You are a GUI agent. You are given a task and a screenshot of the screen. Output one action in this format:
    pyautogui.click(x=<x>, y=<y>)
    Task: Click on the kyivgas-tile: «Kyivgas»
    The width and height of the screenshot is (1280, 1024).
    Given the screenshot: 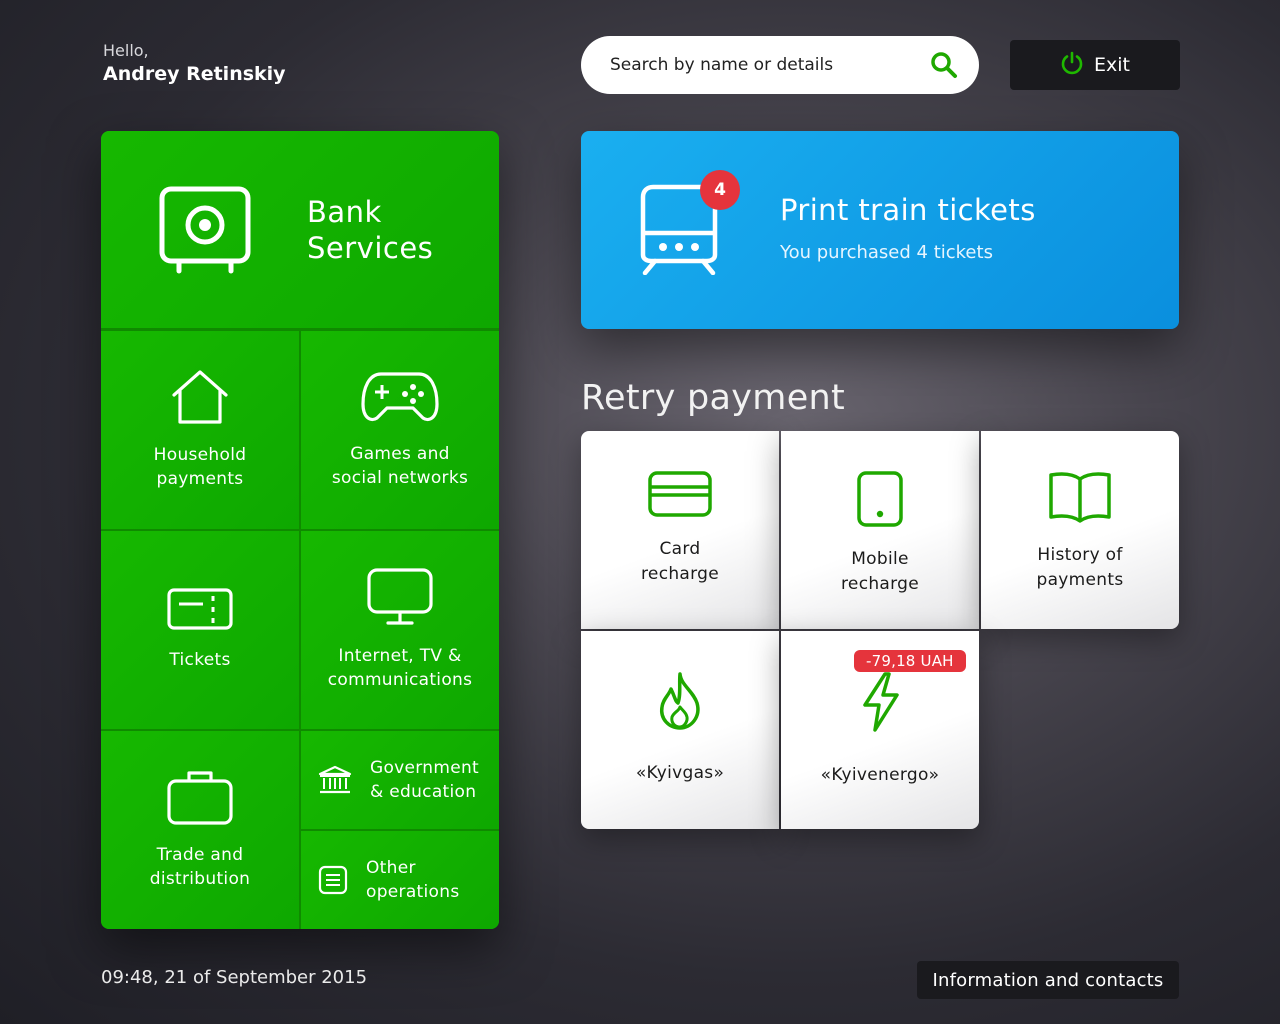 What is the action you would take?
    pyautogui.click(x=680, y=730)
    